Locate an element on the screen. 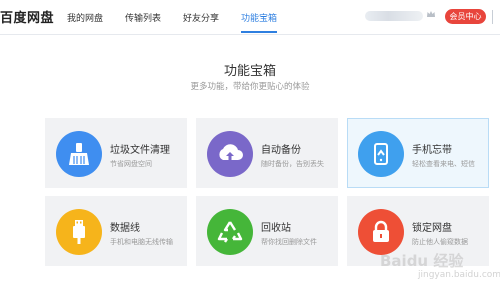 The width and height of the screenshot is (500, 295). feature-desc: 轻松查看来电、短信 is located at coordinates (443, 164).